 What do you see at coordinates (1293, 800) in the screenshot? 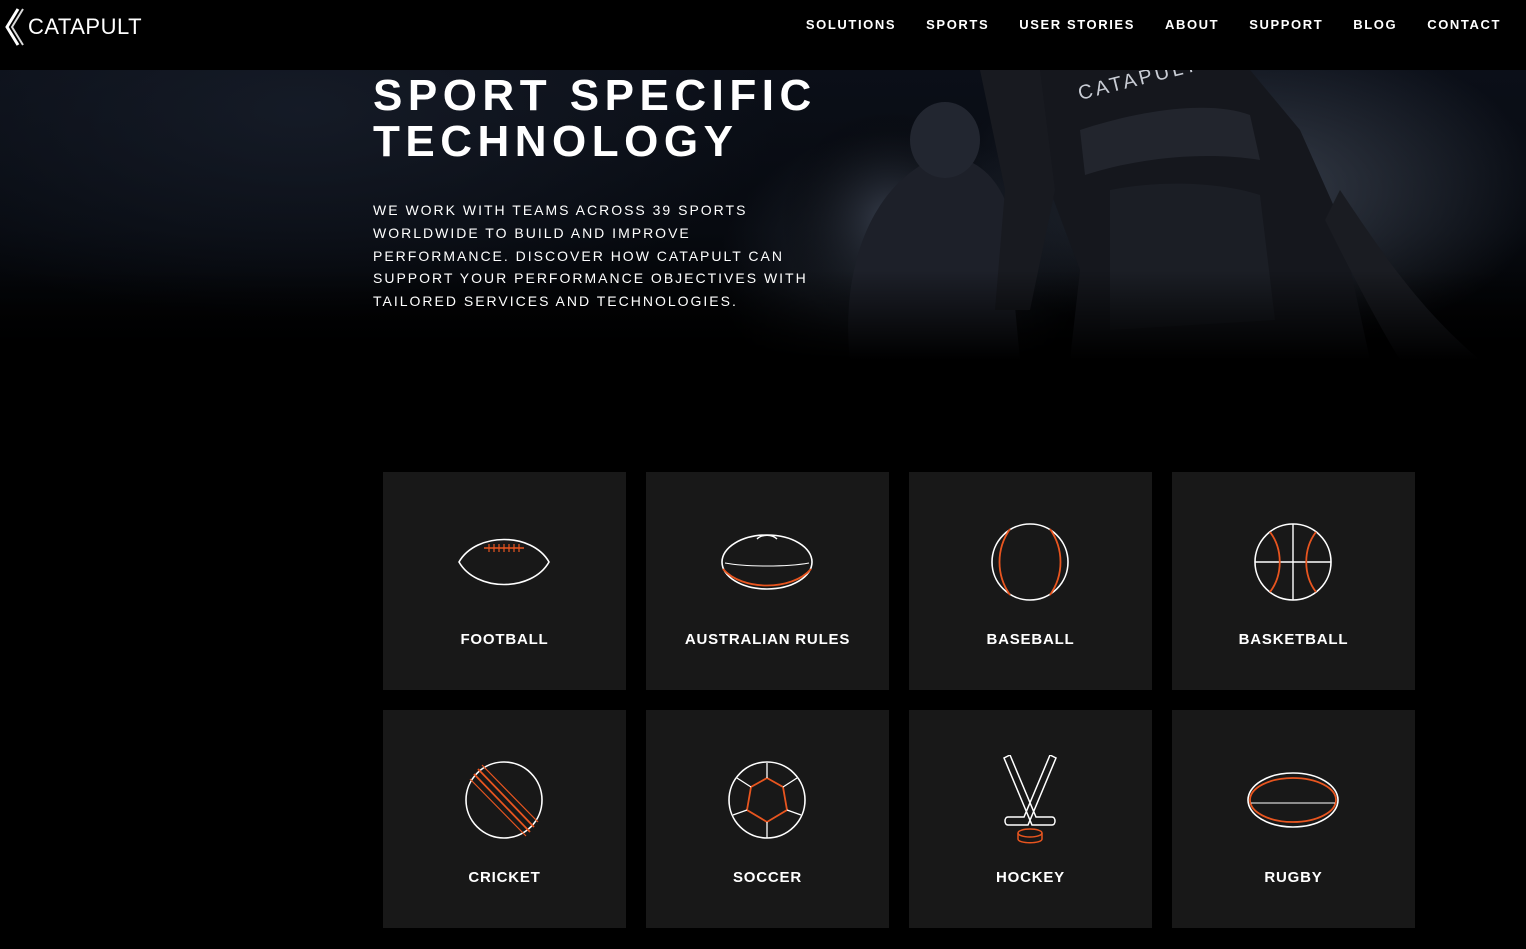
I see `rugby-ball-icon` at bounding box center [1293, 800].